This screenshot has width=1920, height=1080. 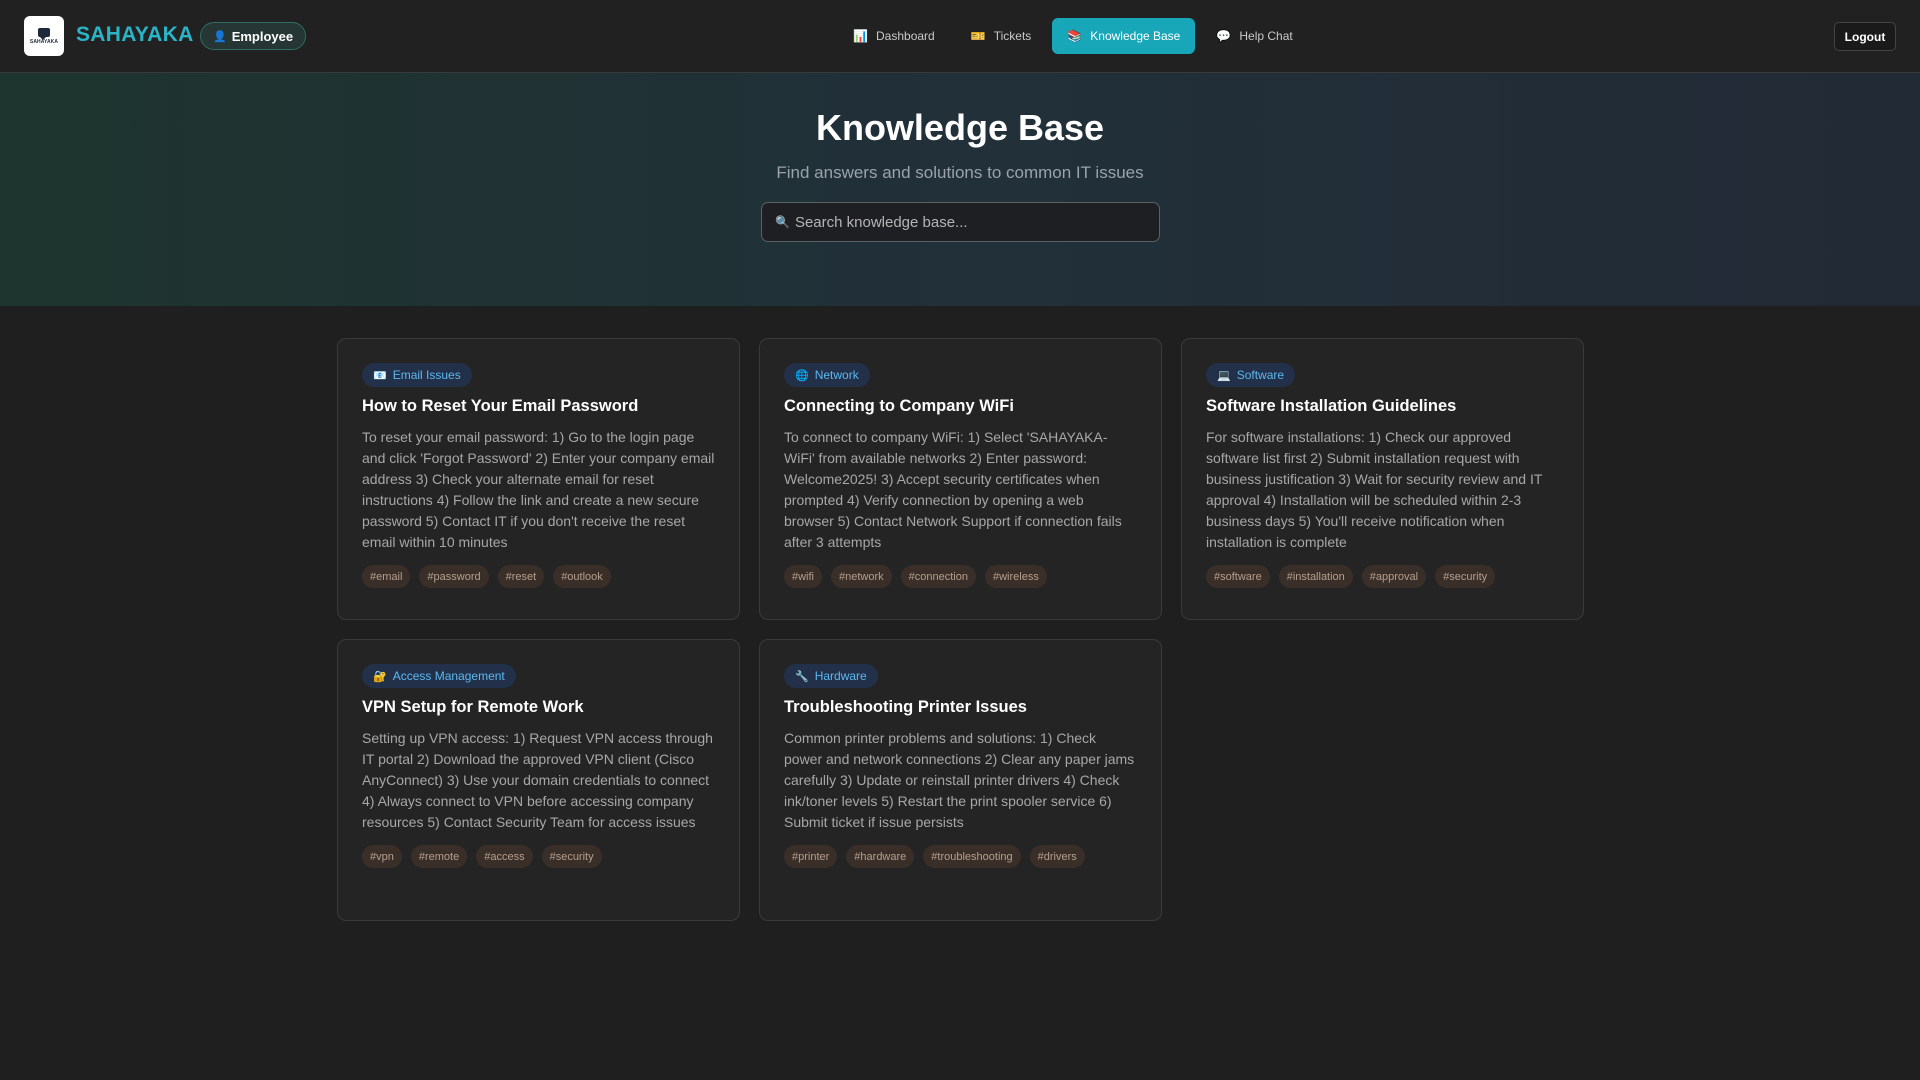 I want to click on role-badge: 👤 Employee, so click(x=253, y=36).